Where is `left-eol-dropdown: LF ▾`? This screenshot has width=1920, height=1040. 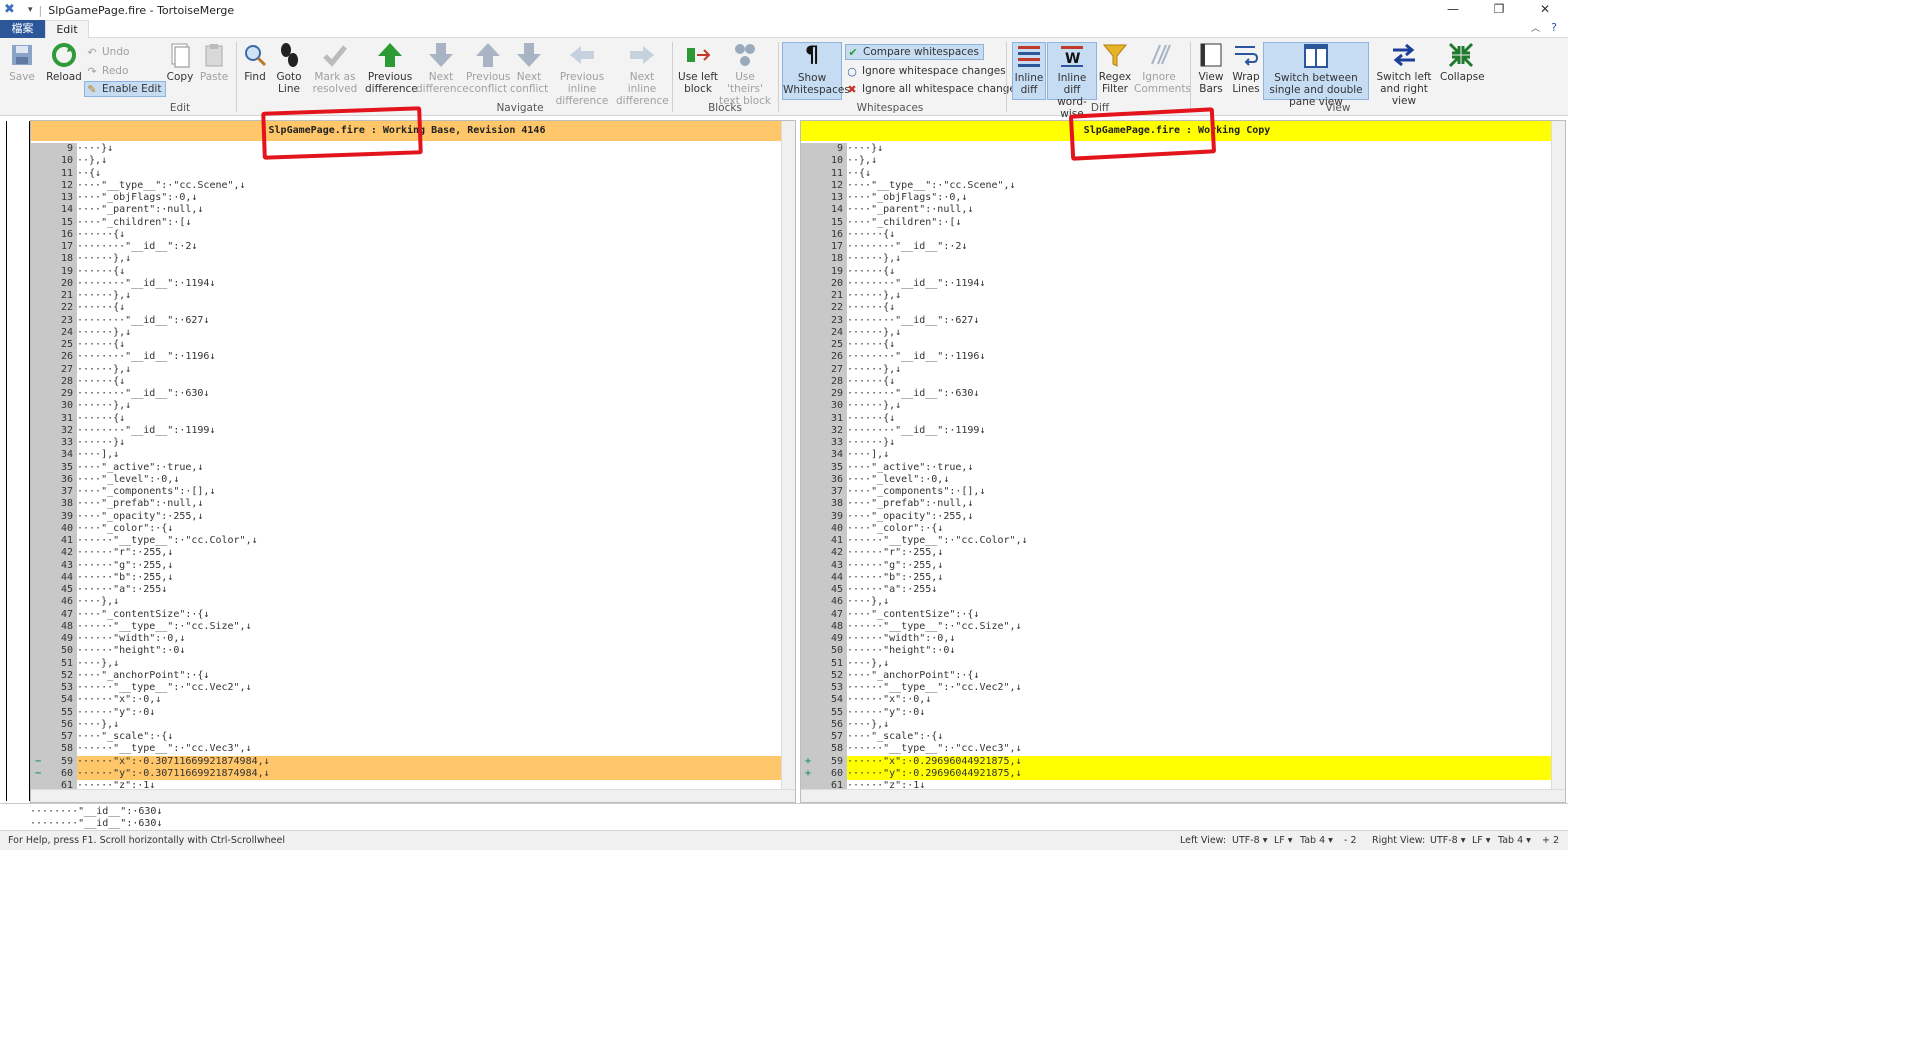
left-eol-dropdown: LF ▾ is located at coordinates (1283, 840).